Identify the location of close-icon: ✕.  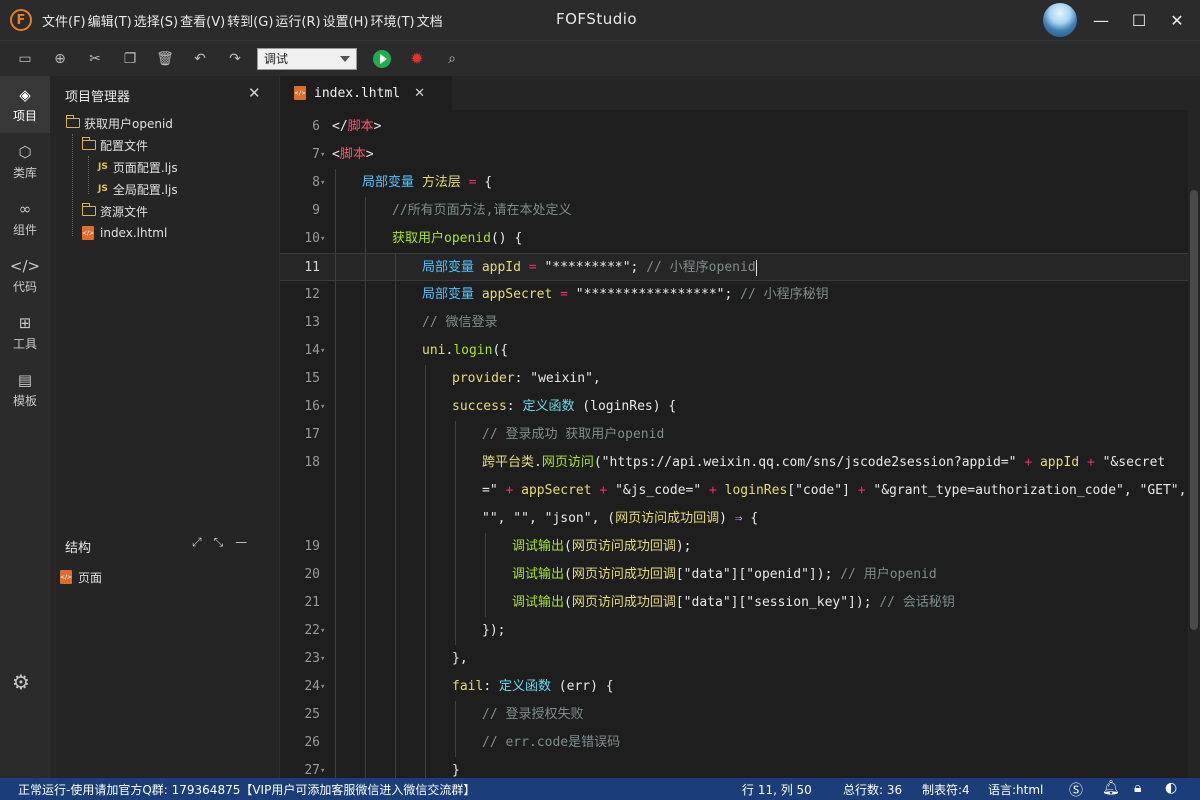
(254, 93).